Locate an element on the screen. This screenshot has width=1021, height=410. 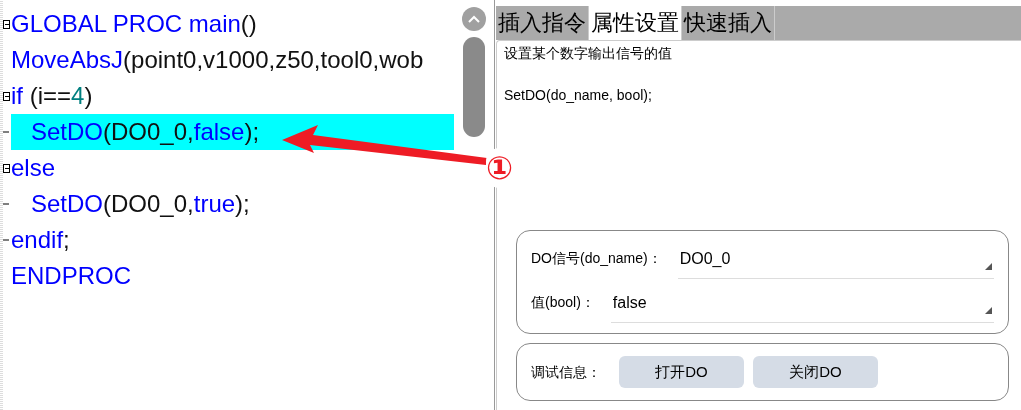
scroll-up-button is located at coordinates (474, 19).